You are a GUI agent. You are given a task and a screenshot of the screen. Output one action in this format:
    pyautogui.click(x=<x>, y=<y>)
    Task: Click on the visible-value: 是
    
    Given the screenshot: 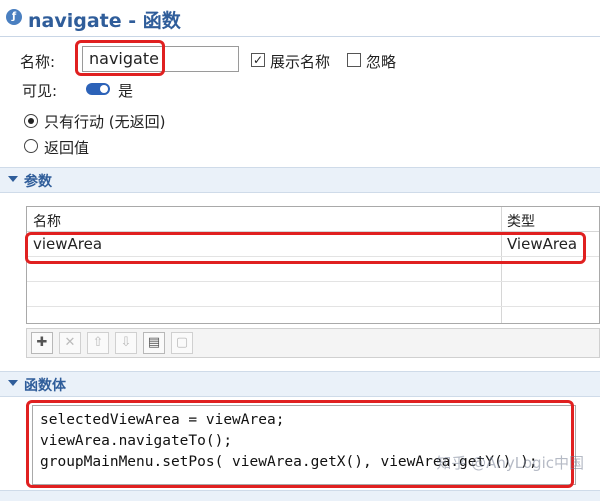 What is the action you would take?
    pyautogui.click(x=126, y=91)
    